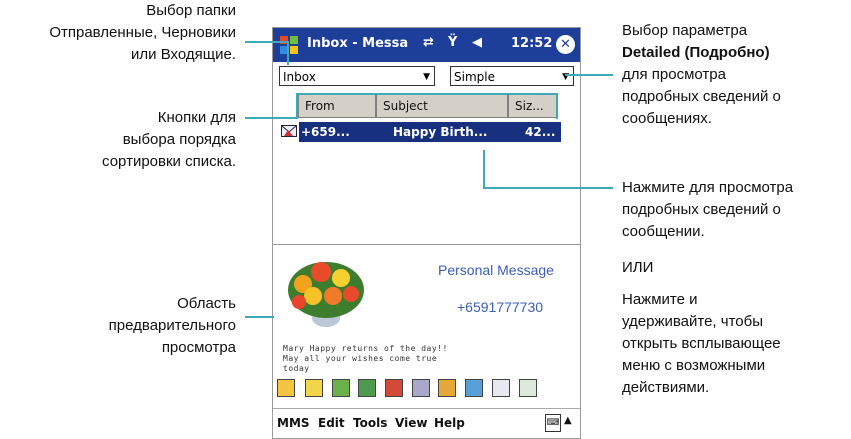 The width and height of the screenshot is (851, 439). What do you see at coordinates (286, 388) in the screenshot?
I see `reply-icon` at bounding box center [286, 388].